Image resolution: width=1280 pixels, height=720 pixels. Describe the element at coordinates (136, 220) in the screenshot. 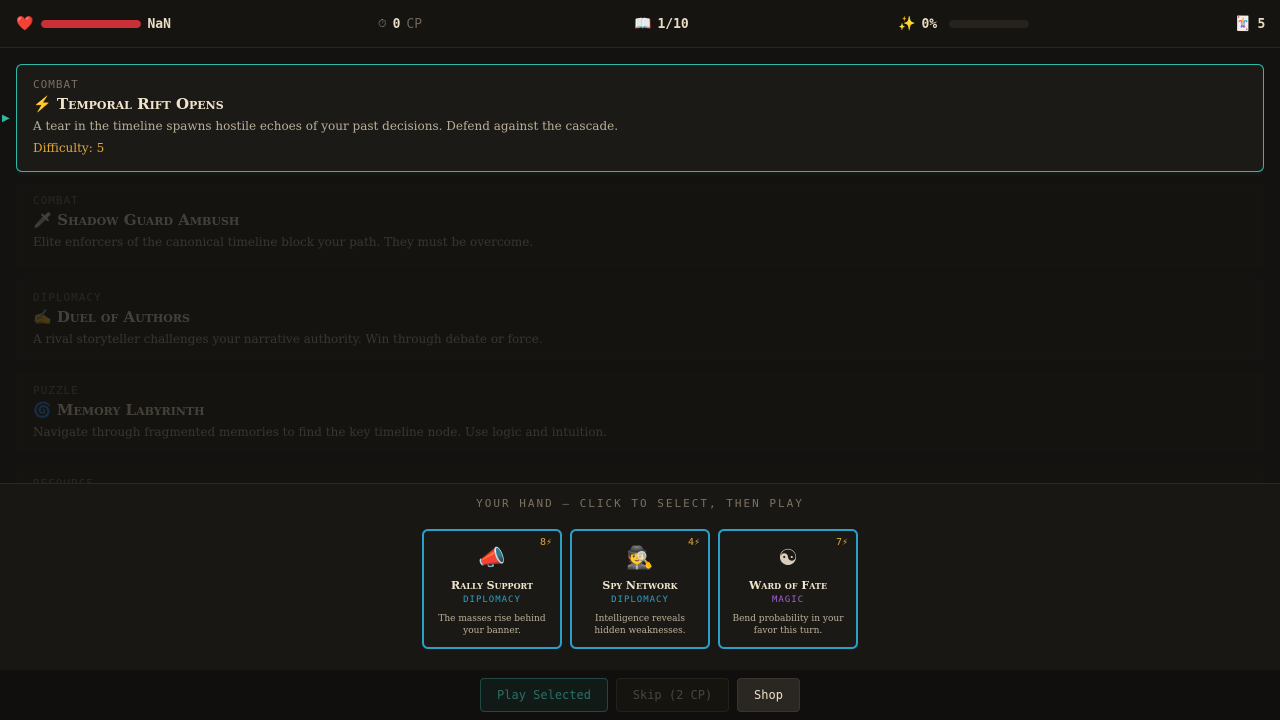

I see `encounter-title: 🗡 Shadow Guard Ambush` at that location.